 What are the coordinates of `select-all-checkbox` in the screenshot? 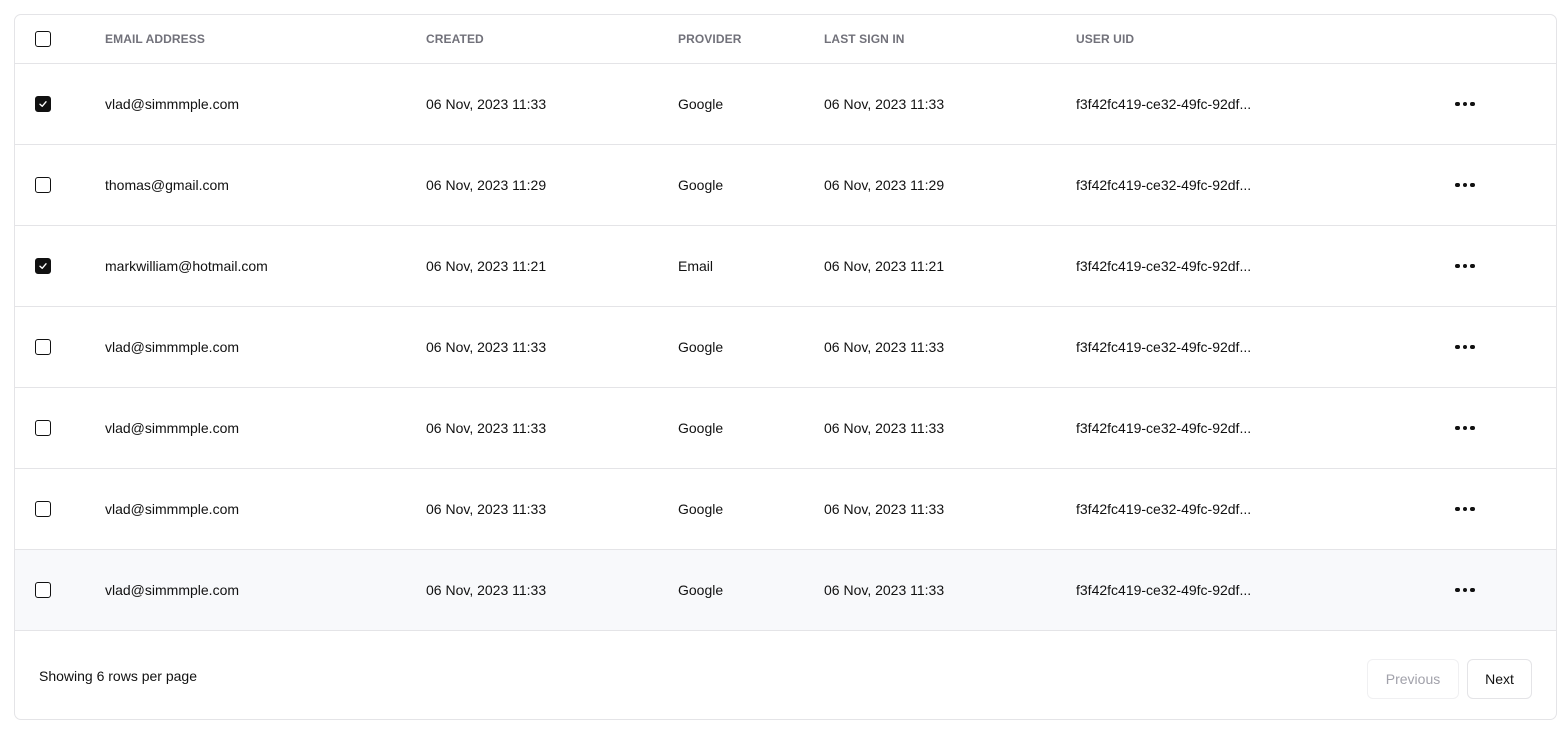 It's located at (43, 39).